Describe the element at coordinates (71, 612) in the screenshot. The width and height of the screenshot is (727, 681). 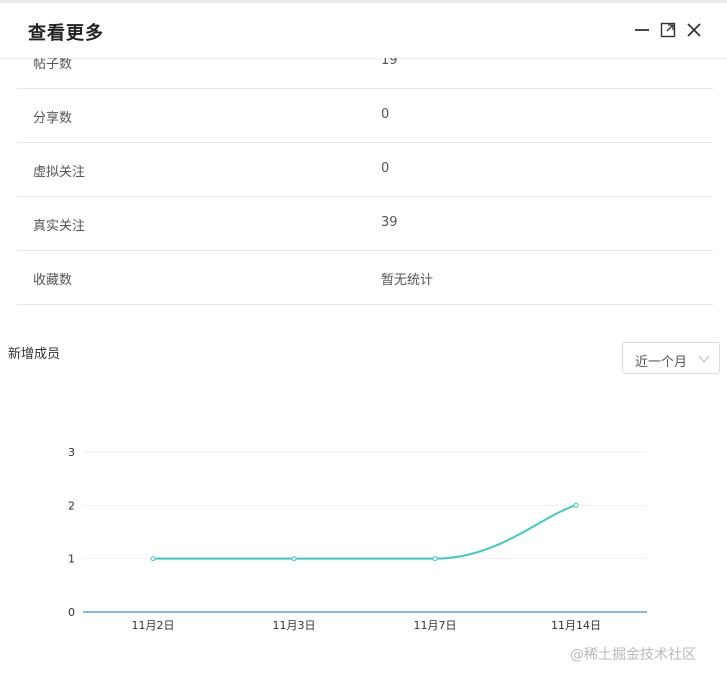
I see `y-tick-label: 0` at that location.